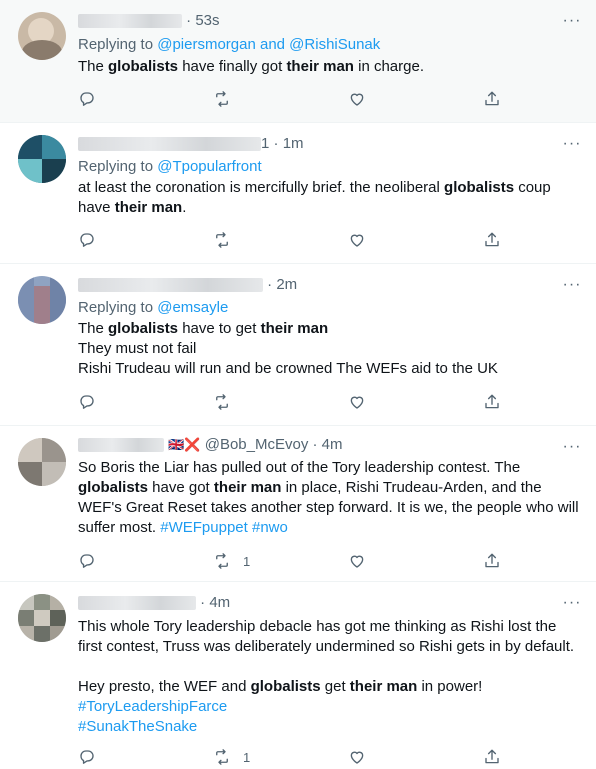  I want to click on timestamp: 53s, so click(207, 20).